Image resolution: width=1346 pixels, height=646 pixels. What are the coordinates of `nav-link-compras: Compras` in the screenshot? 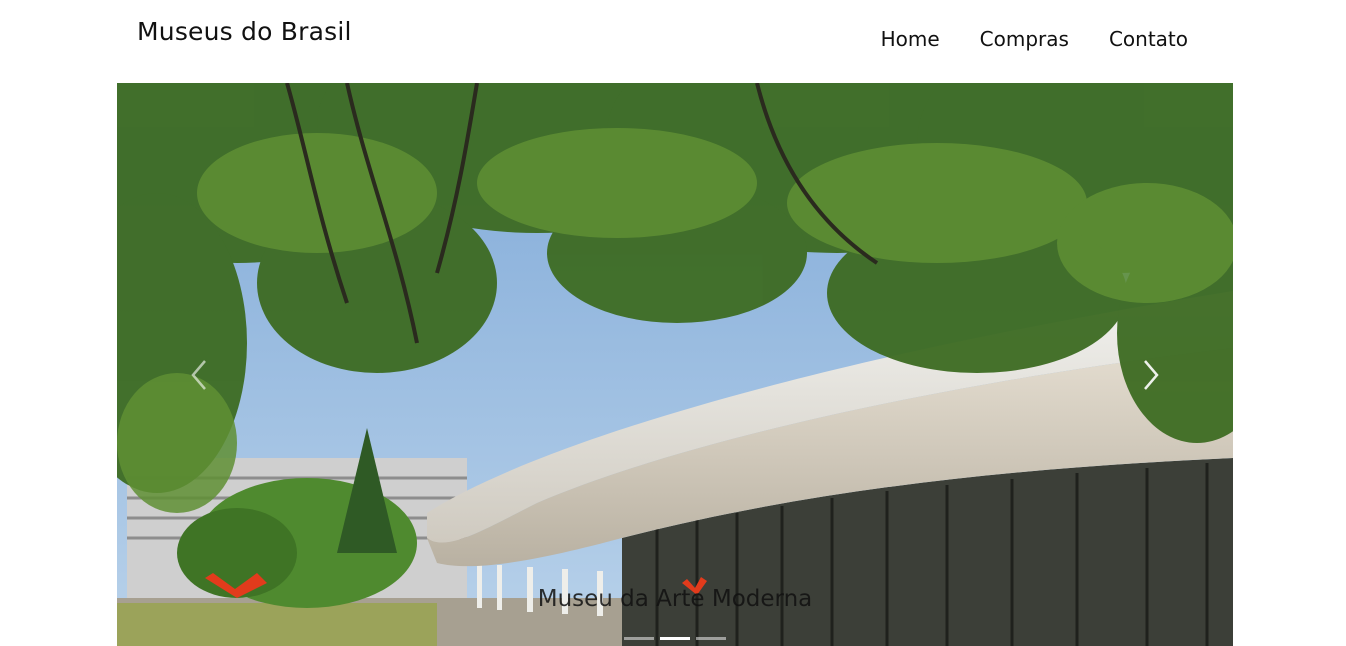 It's located at (1024, 39).